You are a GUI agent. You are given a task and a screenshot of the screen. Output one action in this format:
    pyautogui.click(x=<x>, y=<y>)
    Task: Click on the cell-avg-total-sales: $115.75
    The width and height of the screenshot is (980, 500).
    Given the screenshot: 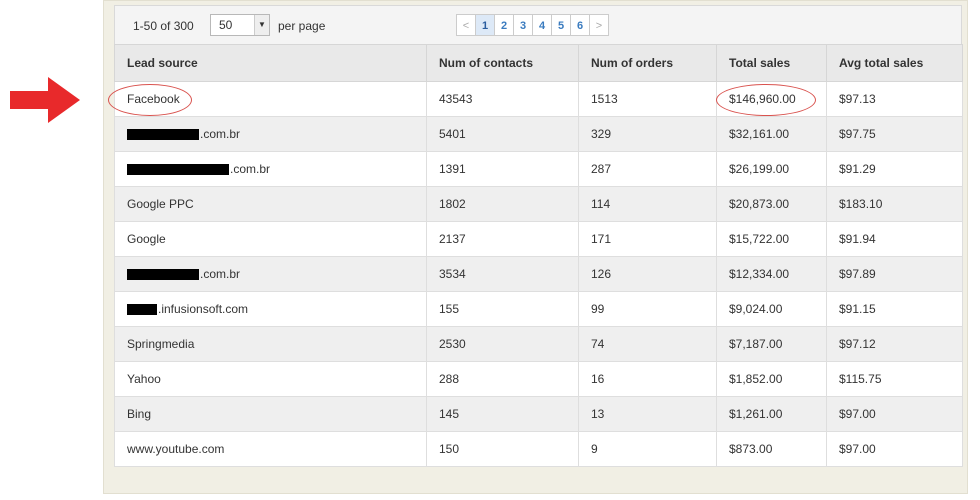 What is the action you would take?
    pyautogui.click(x=894, y=379)
    